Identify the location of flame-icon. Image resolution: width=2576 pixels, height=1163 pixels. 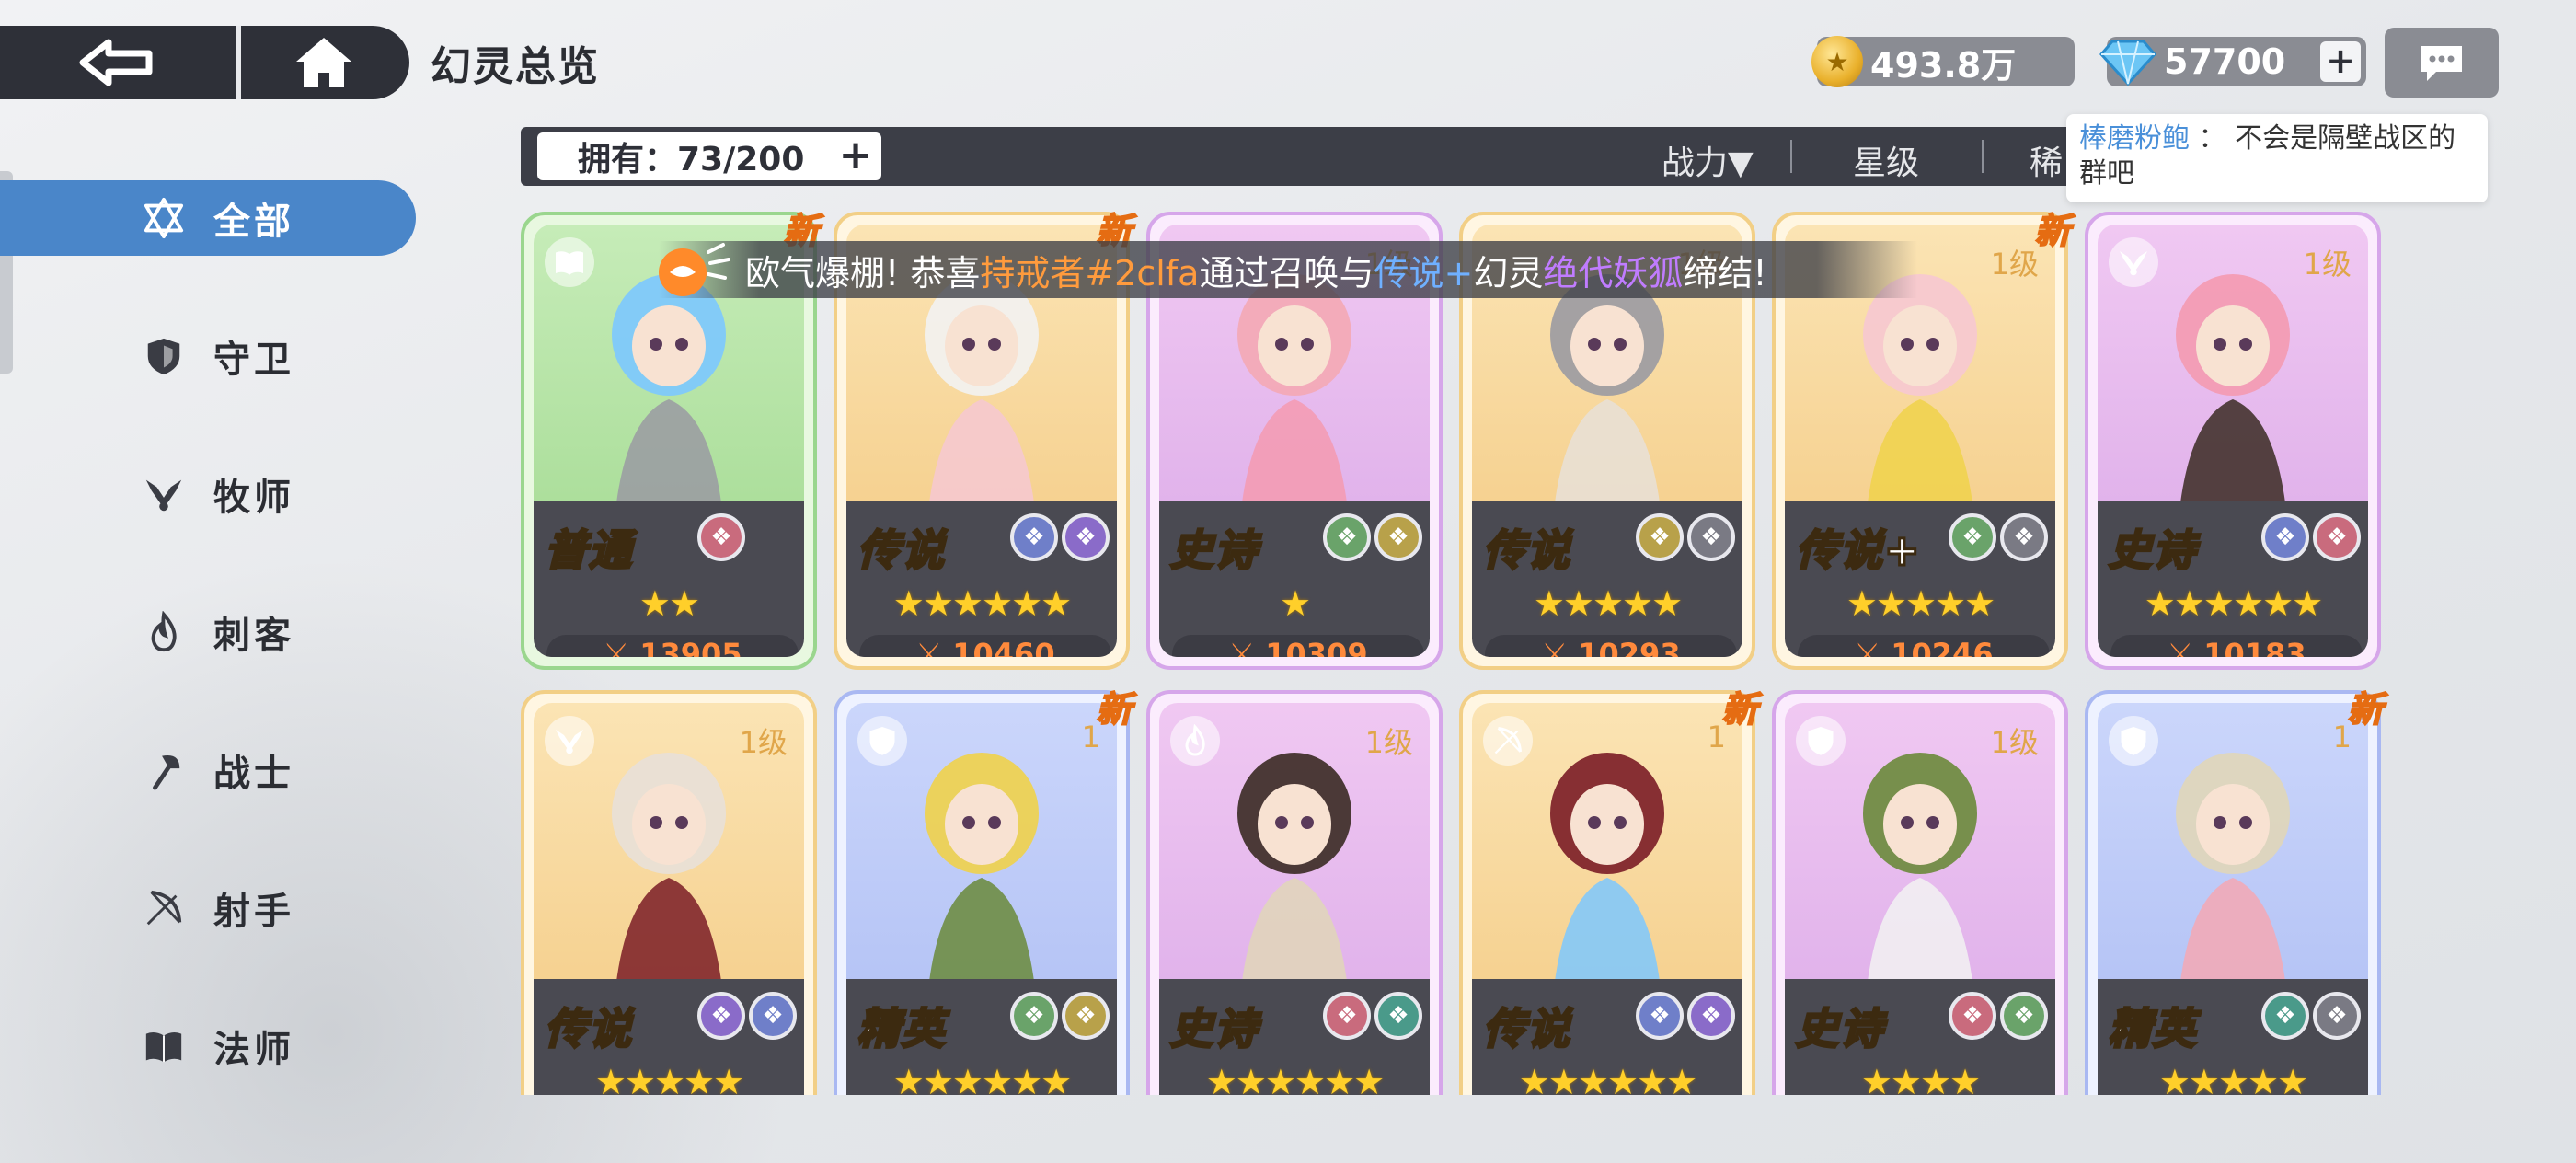
(1195, 741).